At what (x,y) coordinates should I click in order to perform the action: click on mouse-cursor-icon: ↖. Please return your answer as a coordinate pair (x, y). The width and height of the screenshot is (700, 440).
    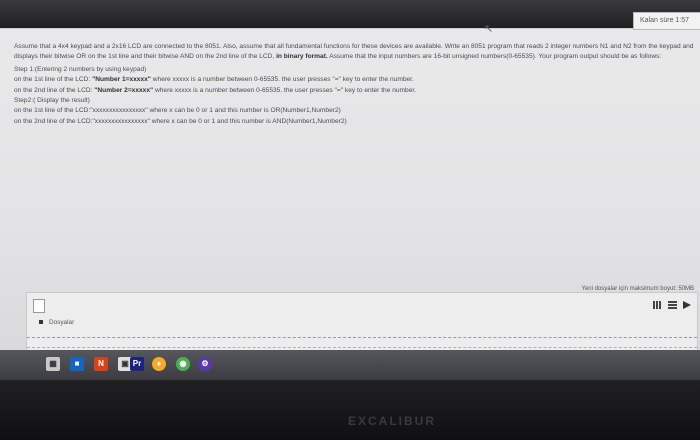
    Looking at the image, I should click on (489, 29).